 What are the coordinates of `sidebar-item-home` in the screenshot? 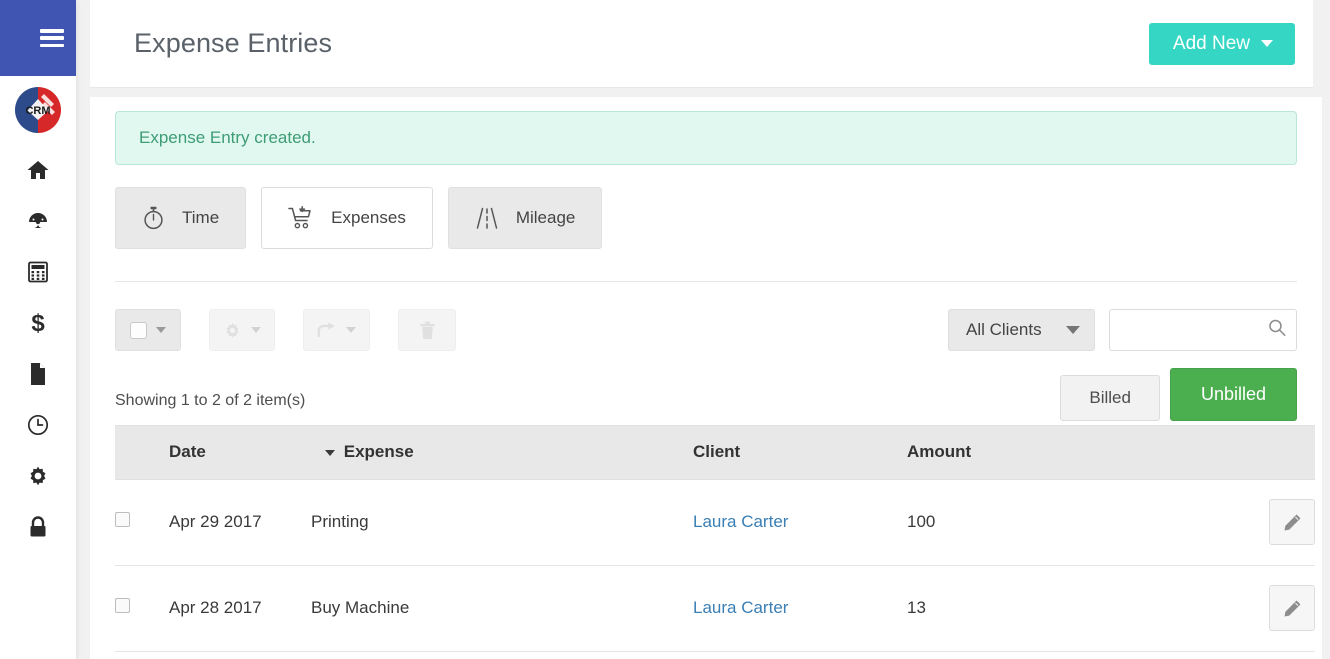 It's located at (38, 169).